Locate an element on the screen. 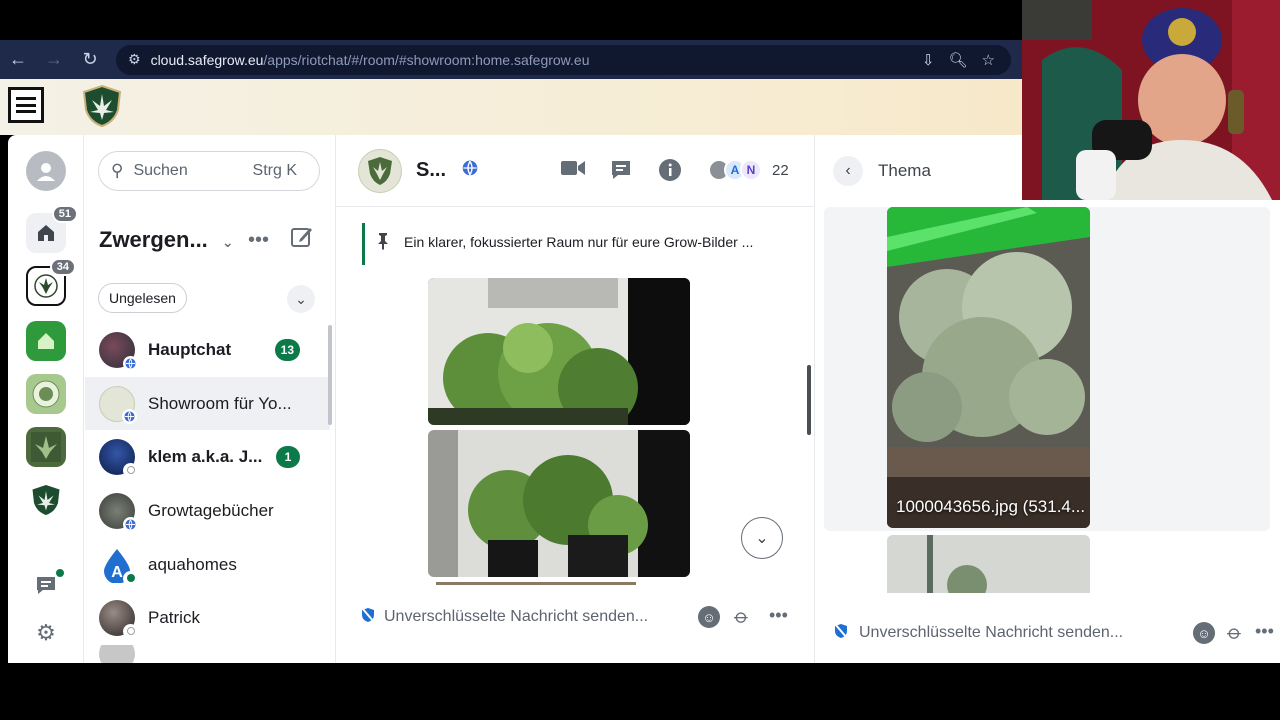 The image size is (1280, 720). member-count: 22 is located at coordinates (780, 170).